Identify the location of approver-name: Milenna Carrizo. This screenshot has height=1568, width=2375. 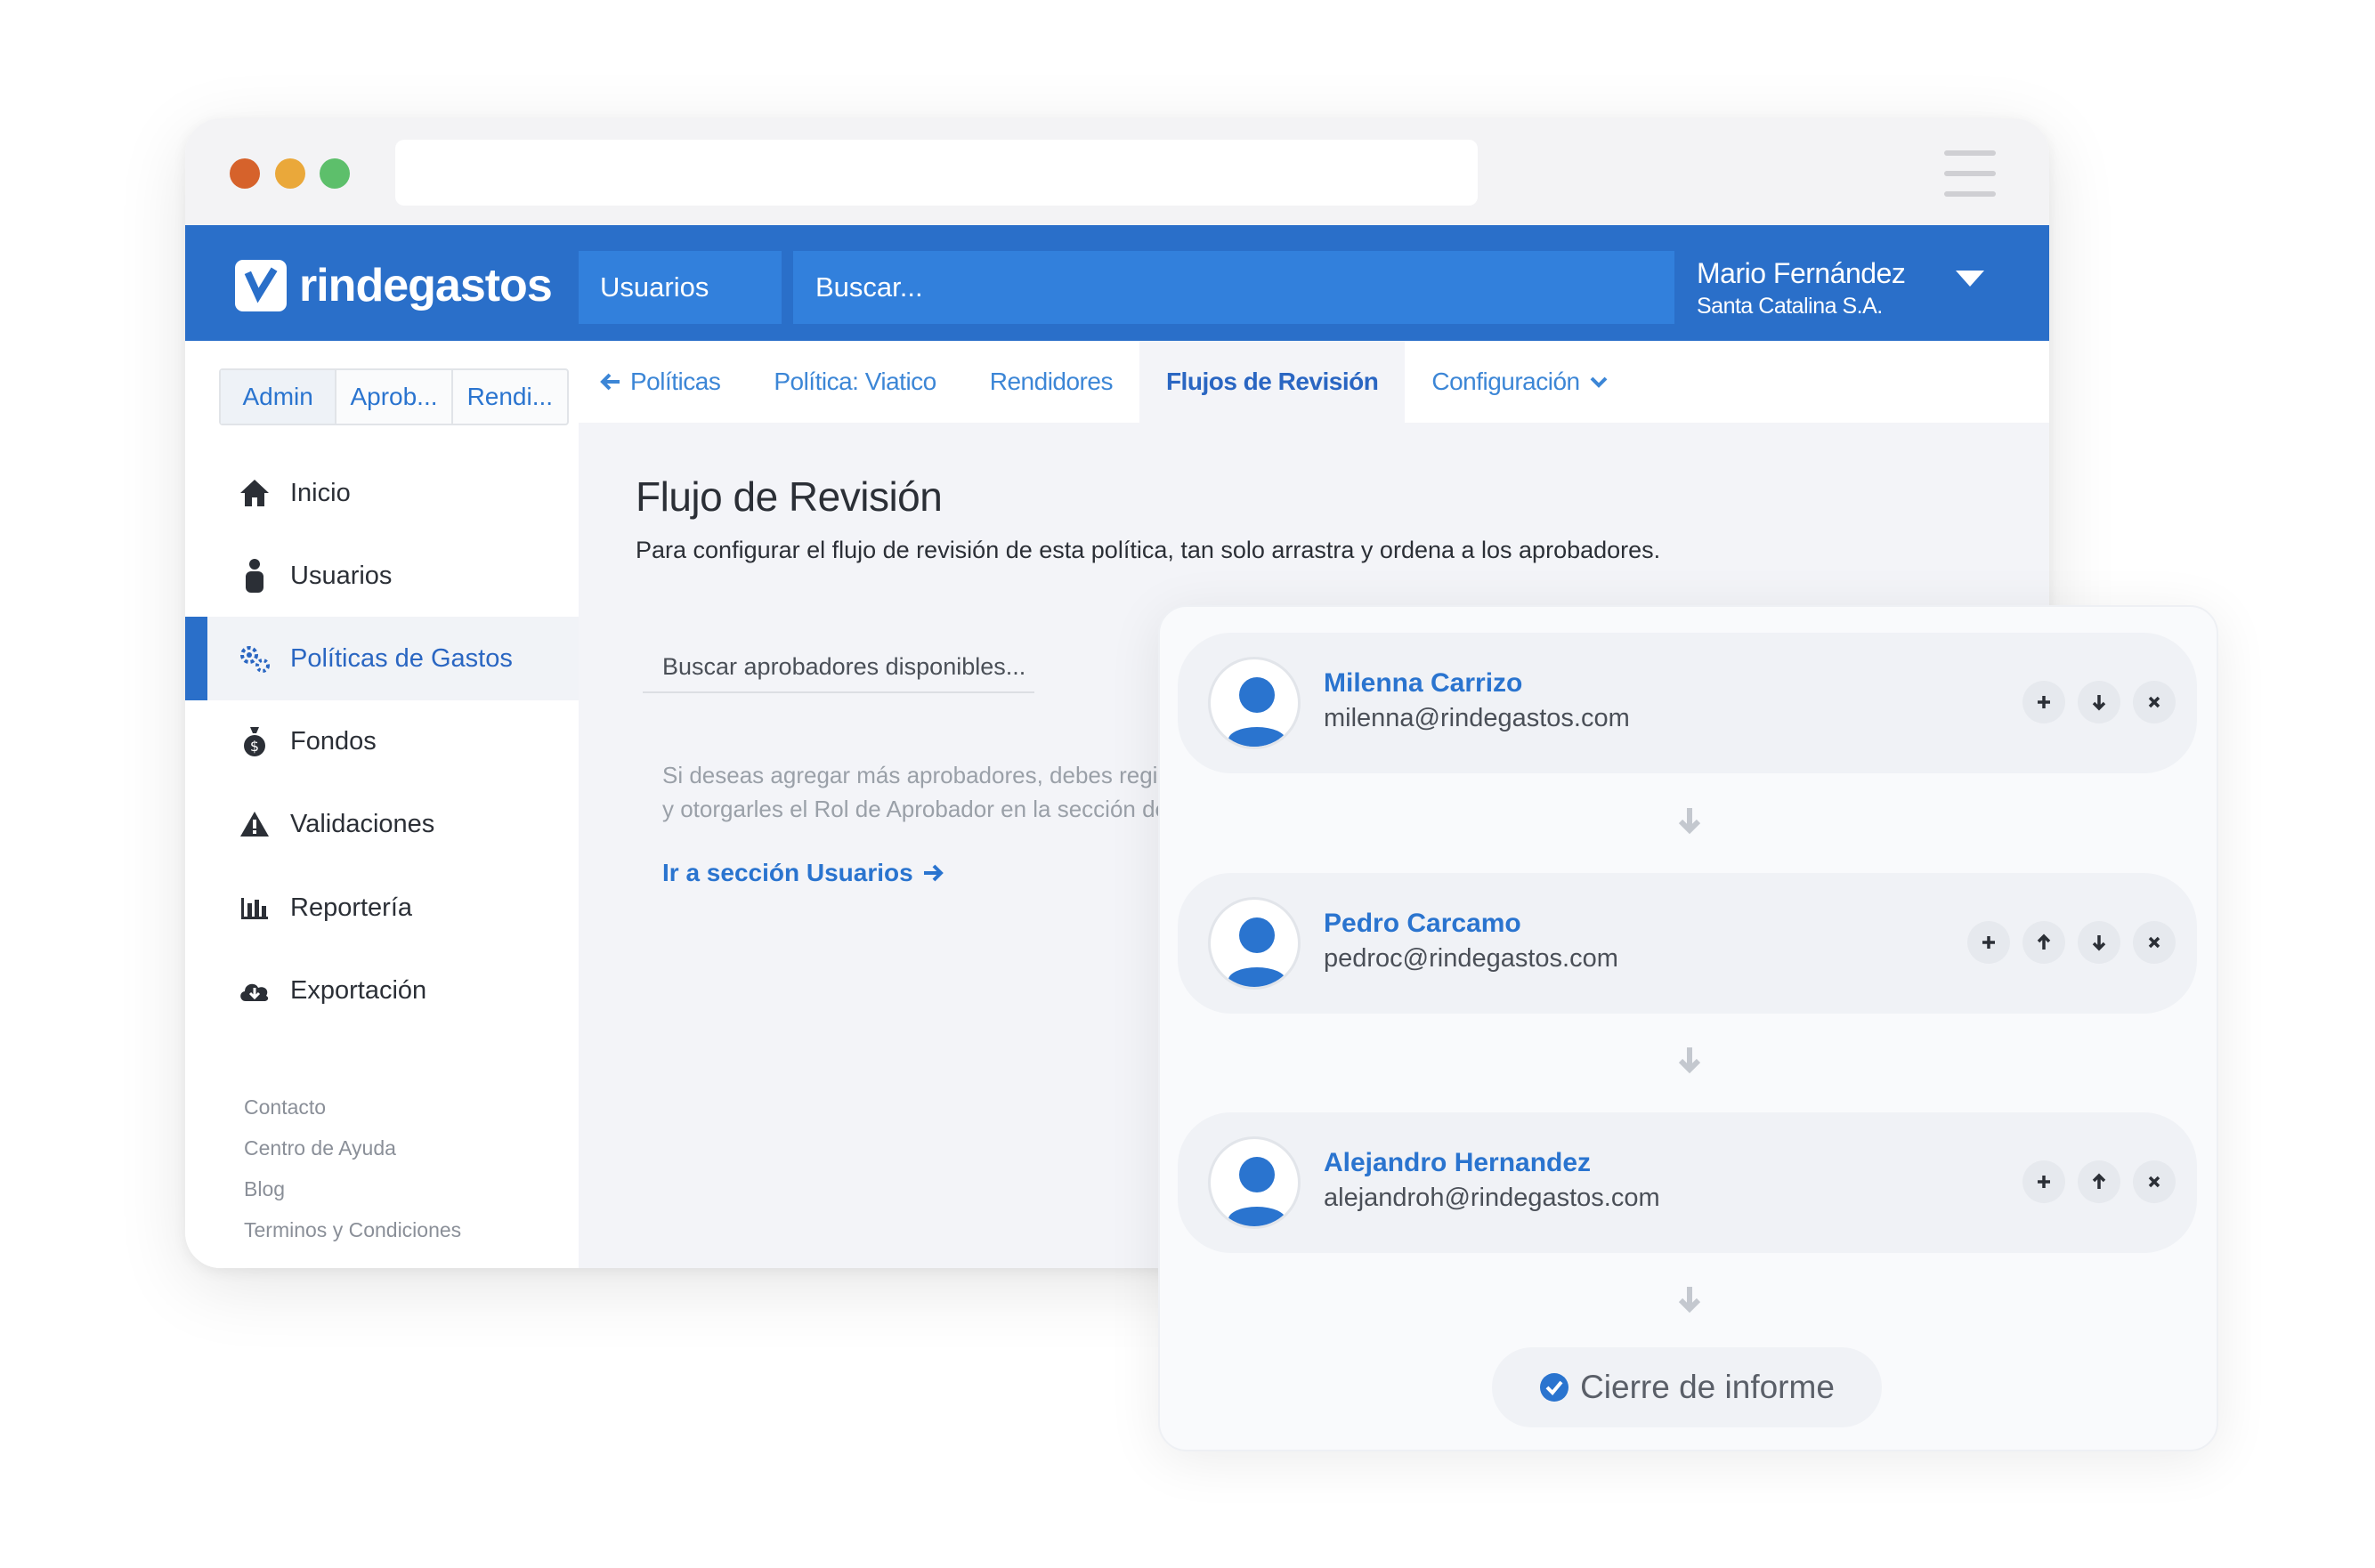
(1423, 683).